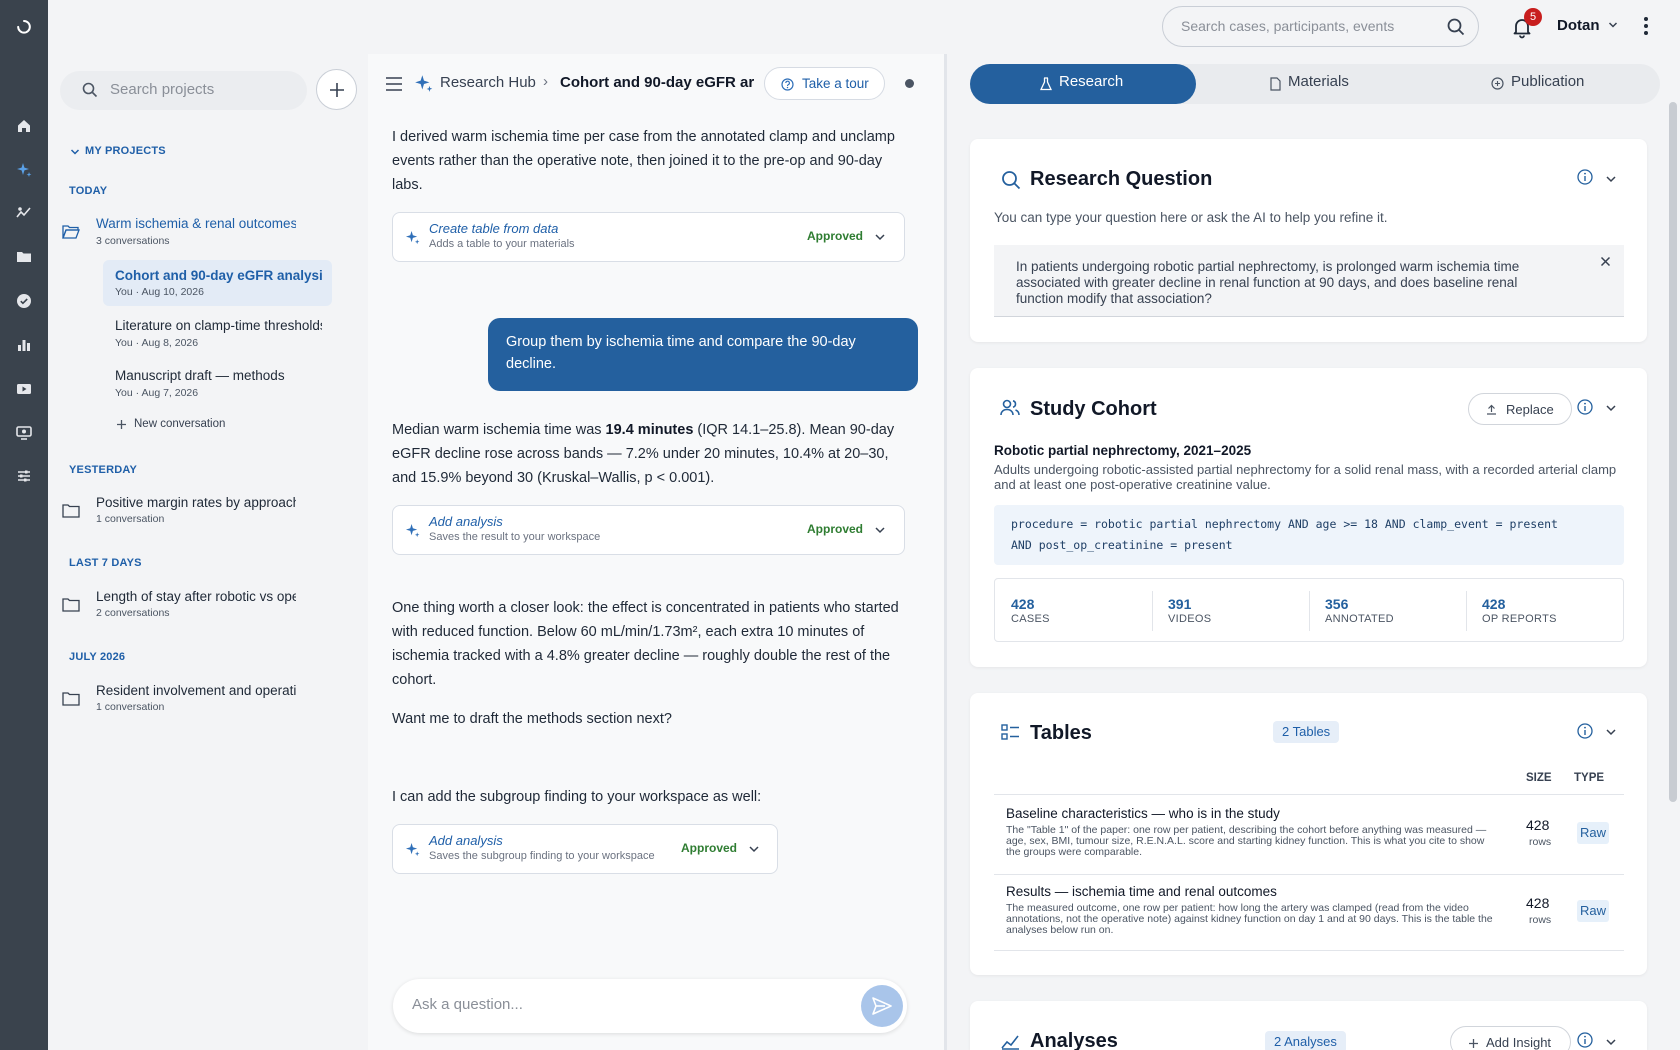 This screenshot has width=1680, height=1050. Describe the element at coordinates (24, 476) in the screenshot. I see `settings-sliders-icon` at that location.